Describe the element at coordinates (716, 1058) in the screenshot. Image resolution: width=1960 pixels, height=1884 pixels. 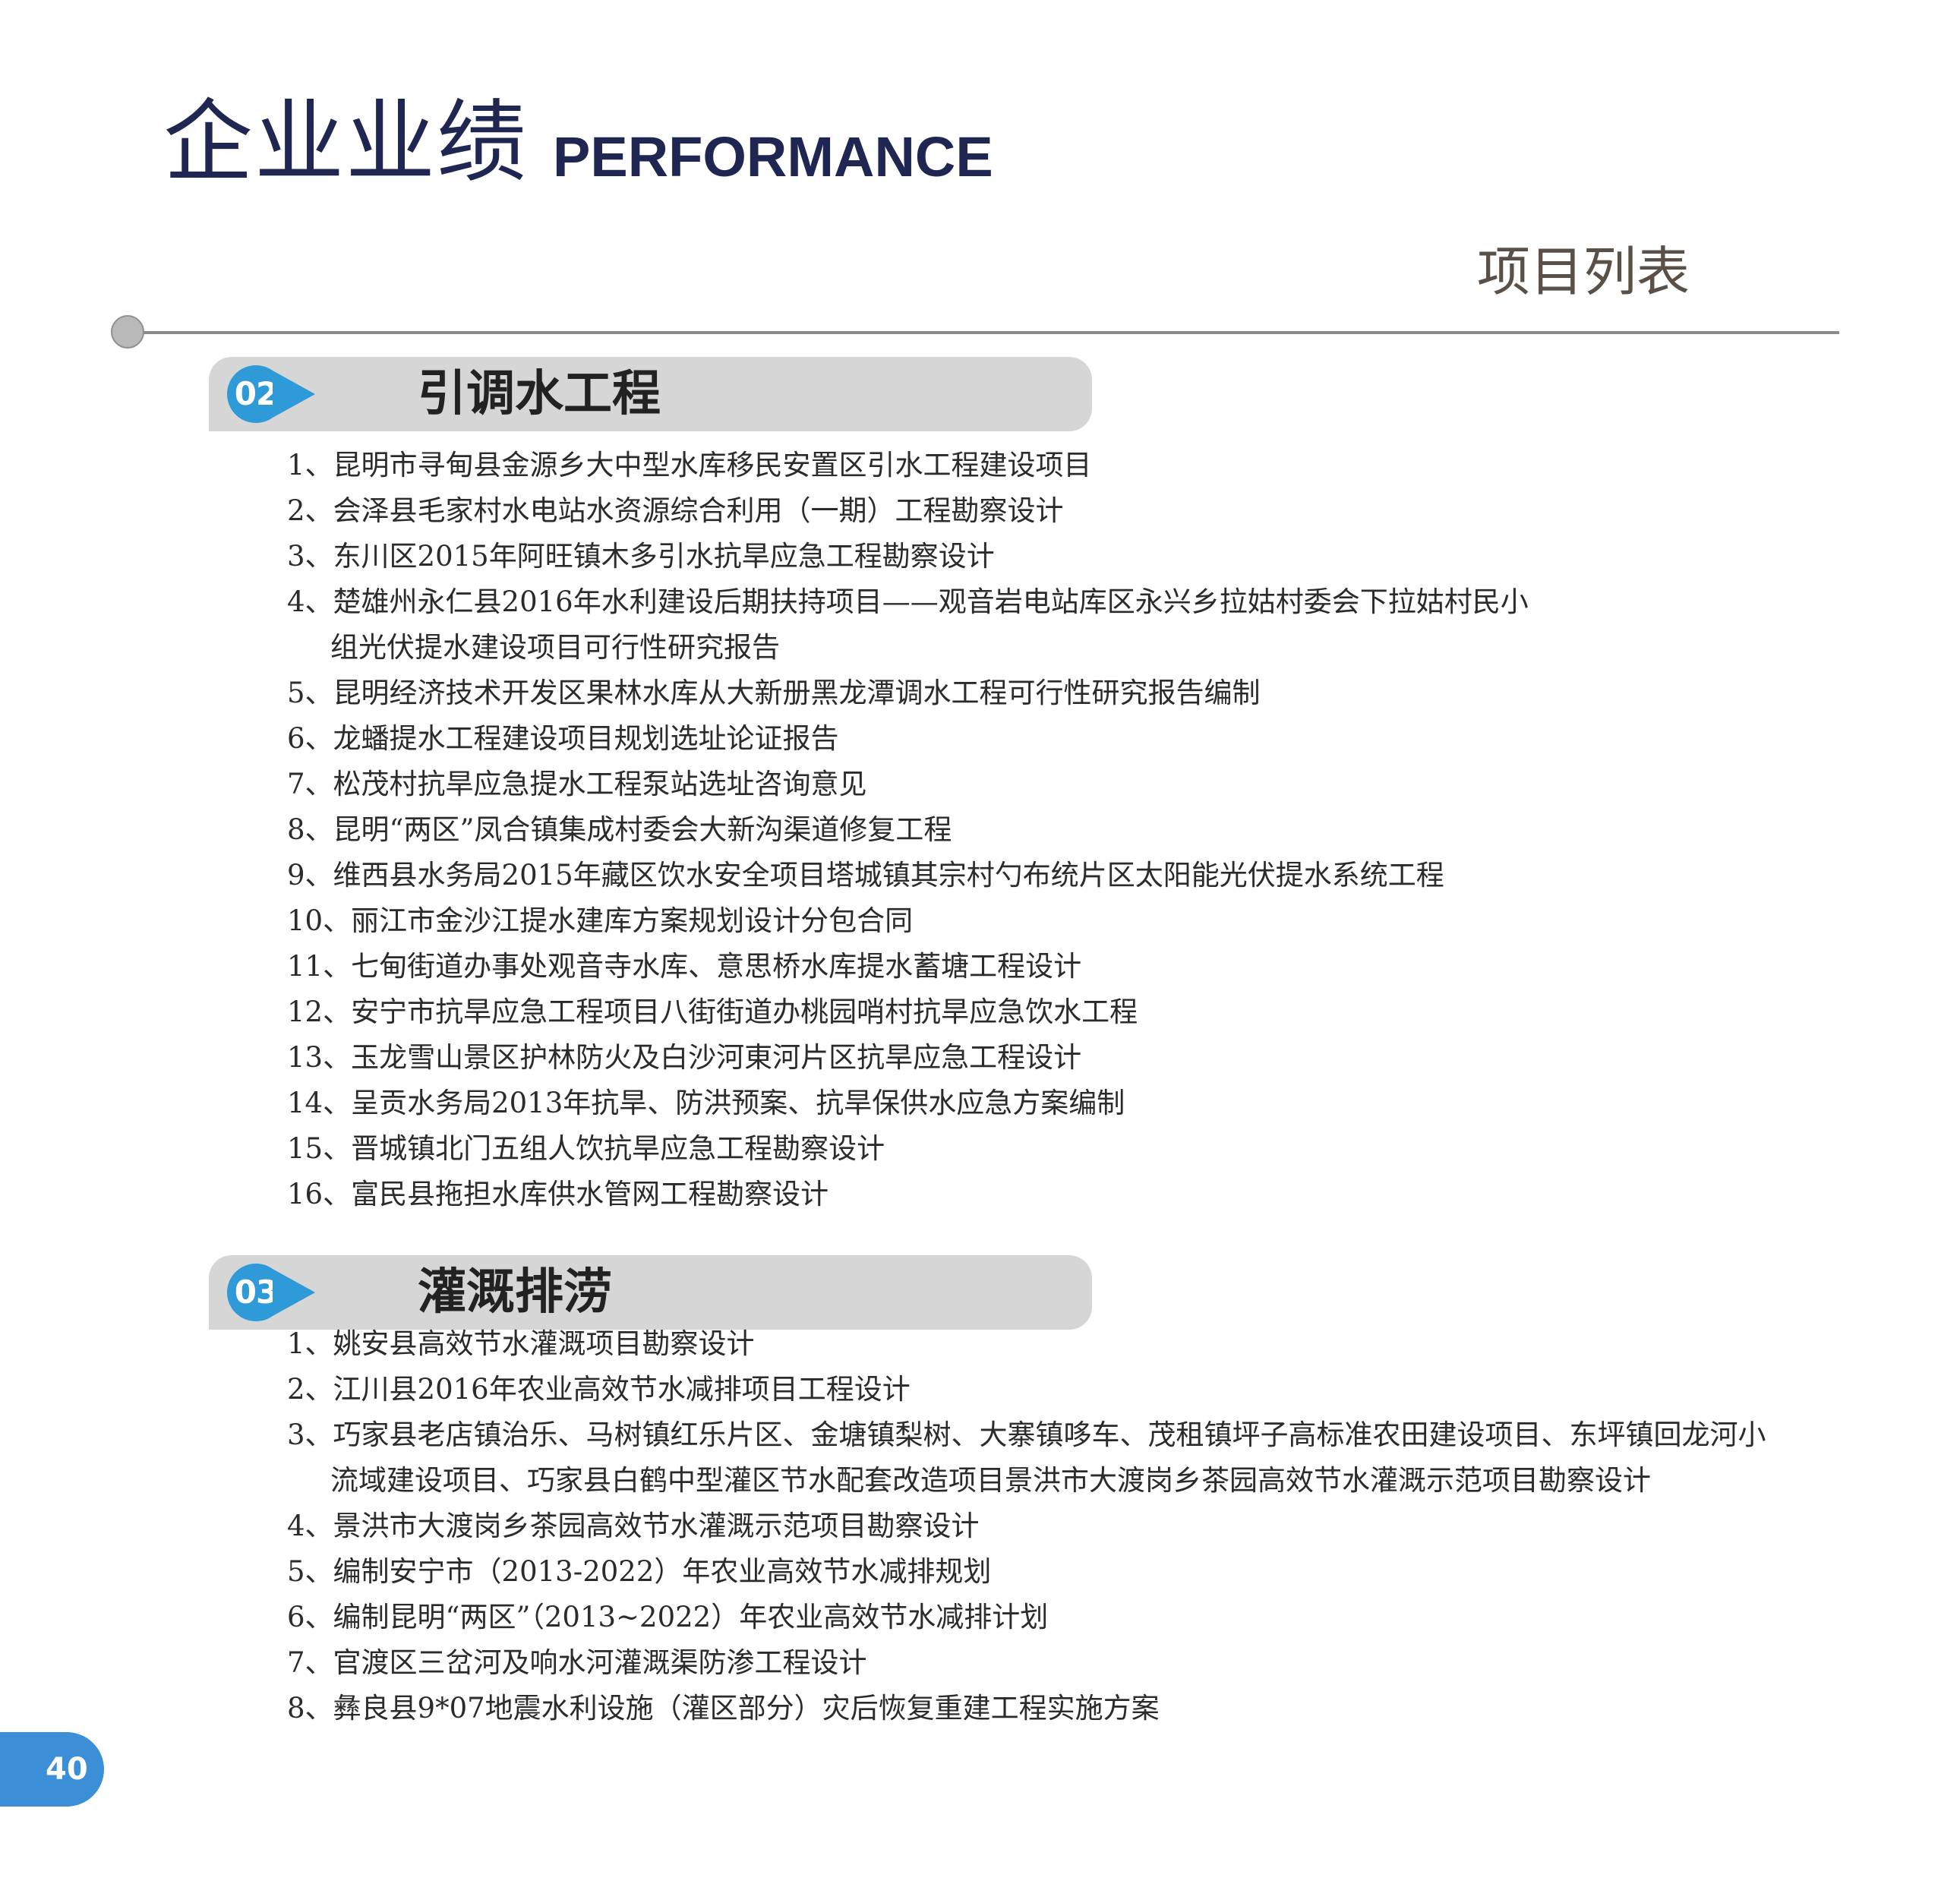
I see `item-text: 玉龙雪山景区护林防火及白沙河東河片区抗旱应急工程设计` at that location.